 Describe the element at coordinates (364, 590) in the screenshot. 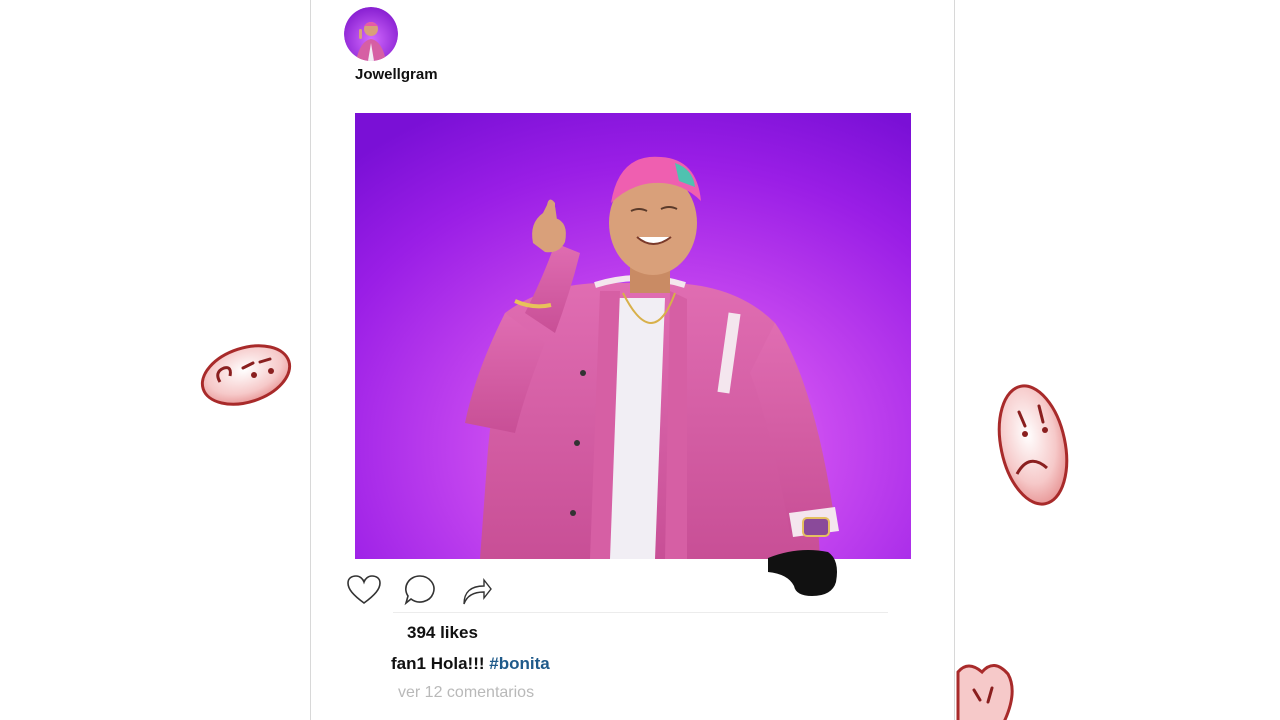

I see `heart-icon` at that location.